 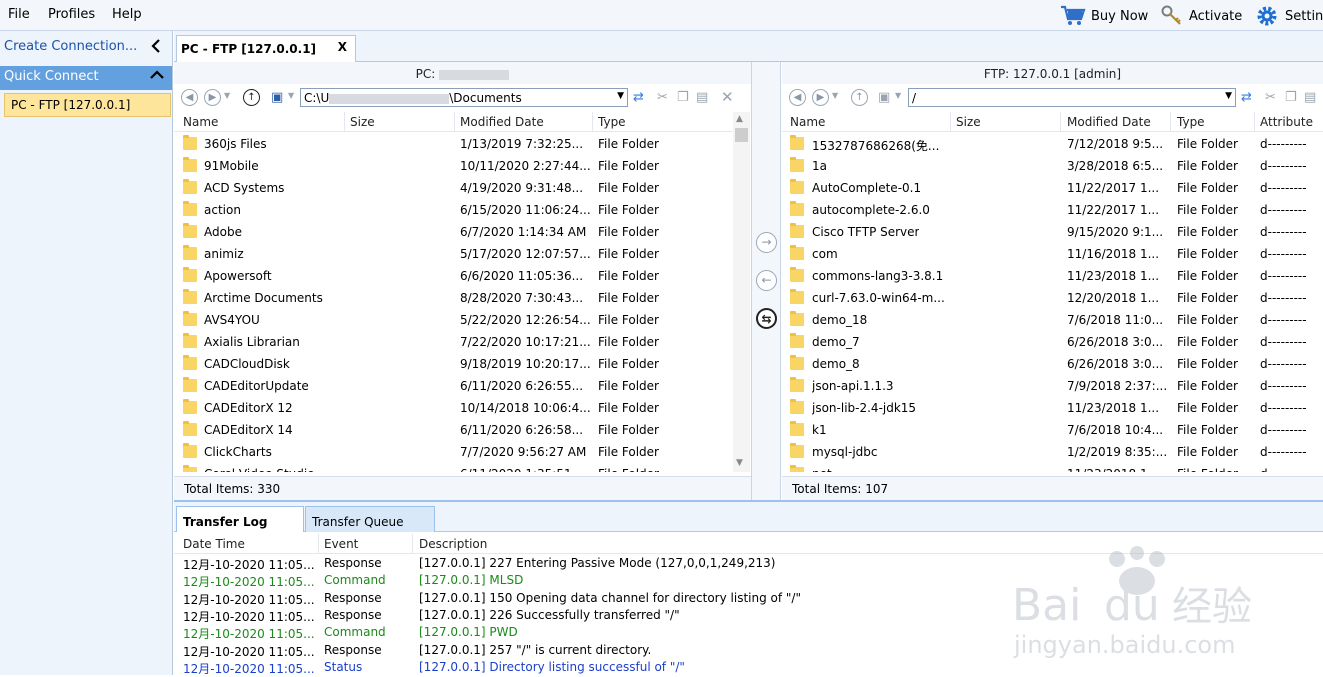 What do you see at coordinates (342, 47) in the screenshot?
I see `close-tab-button: X` at bounding box center [342, 47].